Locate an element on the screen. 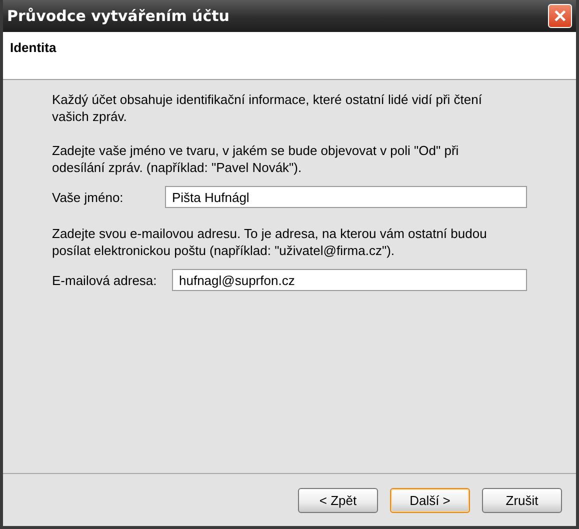 The height and width of the screenshot is (529, 579). page-heading: Identita is located at coordinates (34, 47).